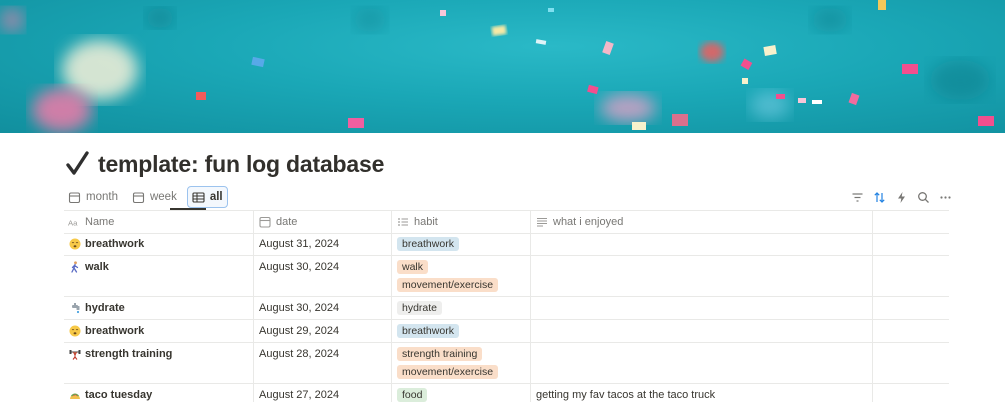 This screenshot has width=1005, height=406. Describe the element at coordinates (412, 395) in the screenshot. I see `habit-tag: food` at that location.